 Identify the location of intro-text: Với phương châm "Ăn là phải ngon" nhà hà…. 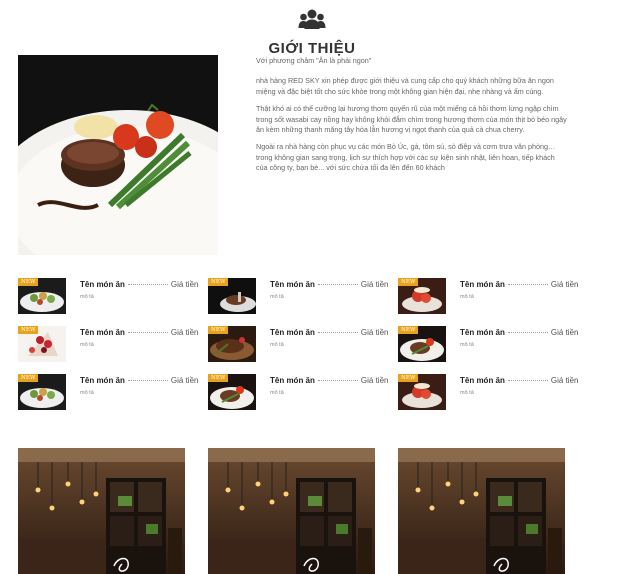
(412, 118).